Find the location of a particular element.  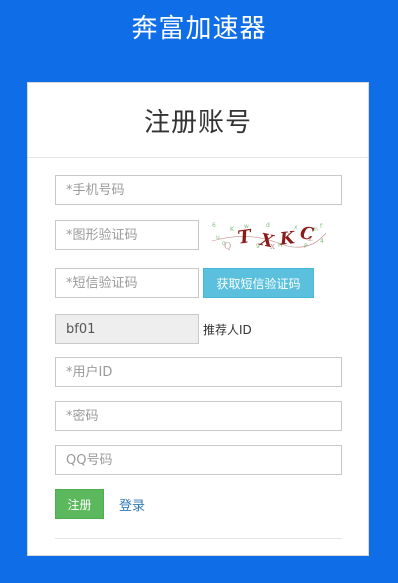

qq-number-input is located at coordinates (198, 460).